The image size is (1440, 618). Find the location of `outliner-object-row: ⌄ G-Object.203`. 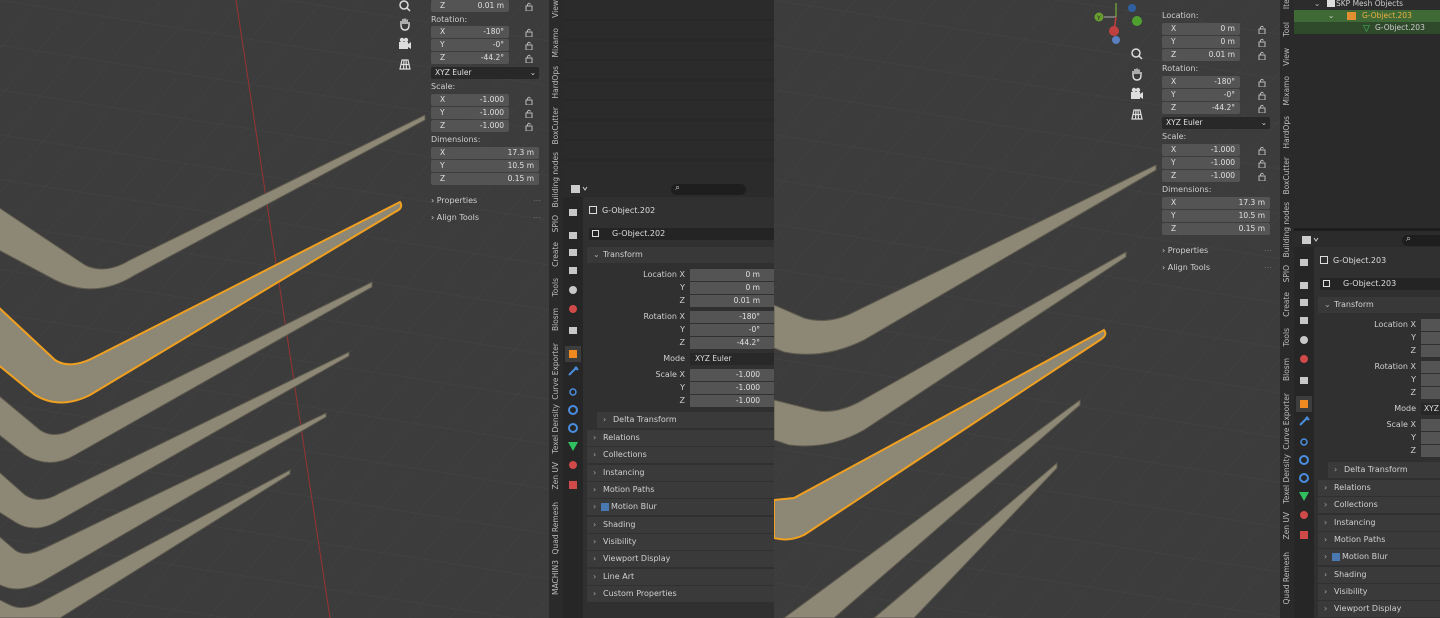

outliner-object-row: ⌄ G-Object.203 is located at coordinates (1367, 16).